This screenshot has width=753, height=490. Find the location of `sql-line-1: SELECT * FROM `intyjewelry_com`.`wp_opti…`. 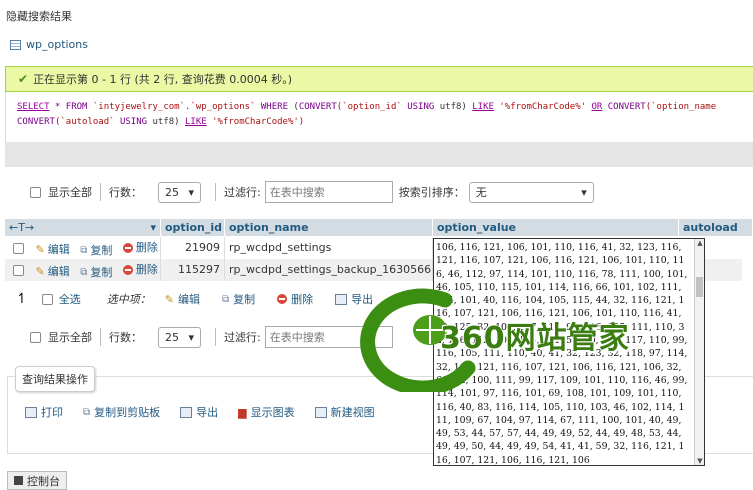

sql-line-1: SELECT * FROM `intyjewelry_com`.`wp_opti… is located at coordinates (385, 107).